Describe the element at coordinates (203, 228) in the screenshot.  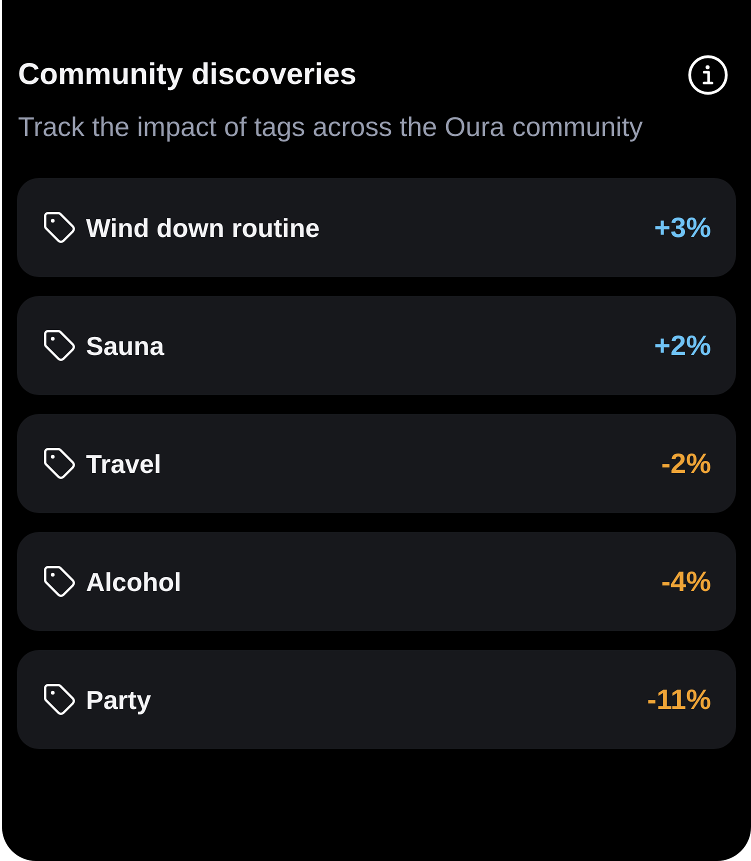
I see `tag-label: Wind down routine` at that location.